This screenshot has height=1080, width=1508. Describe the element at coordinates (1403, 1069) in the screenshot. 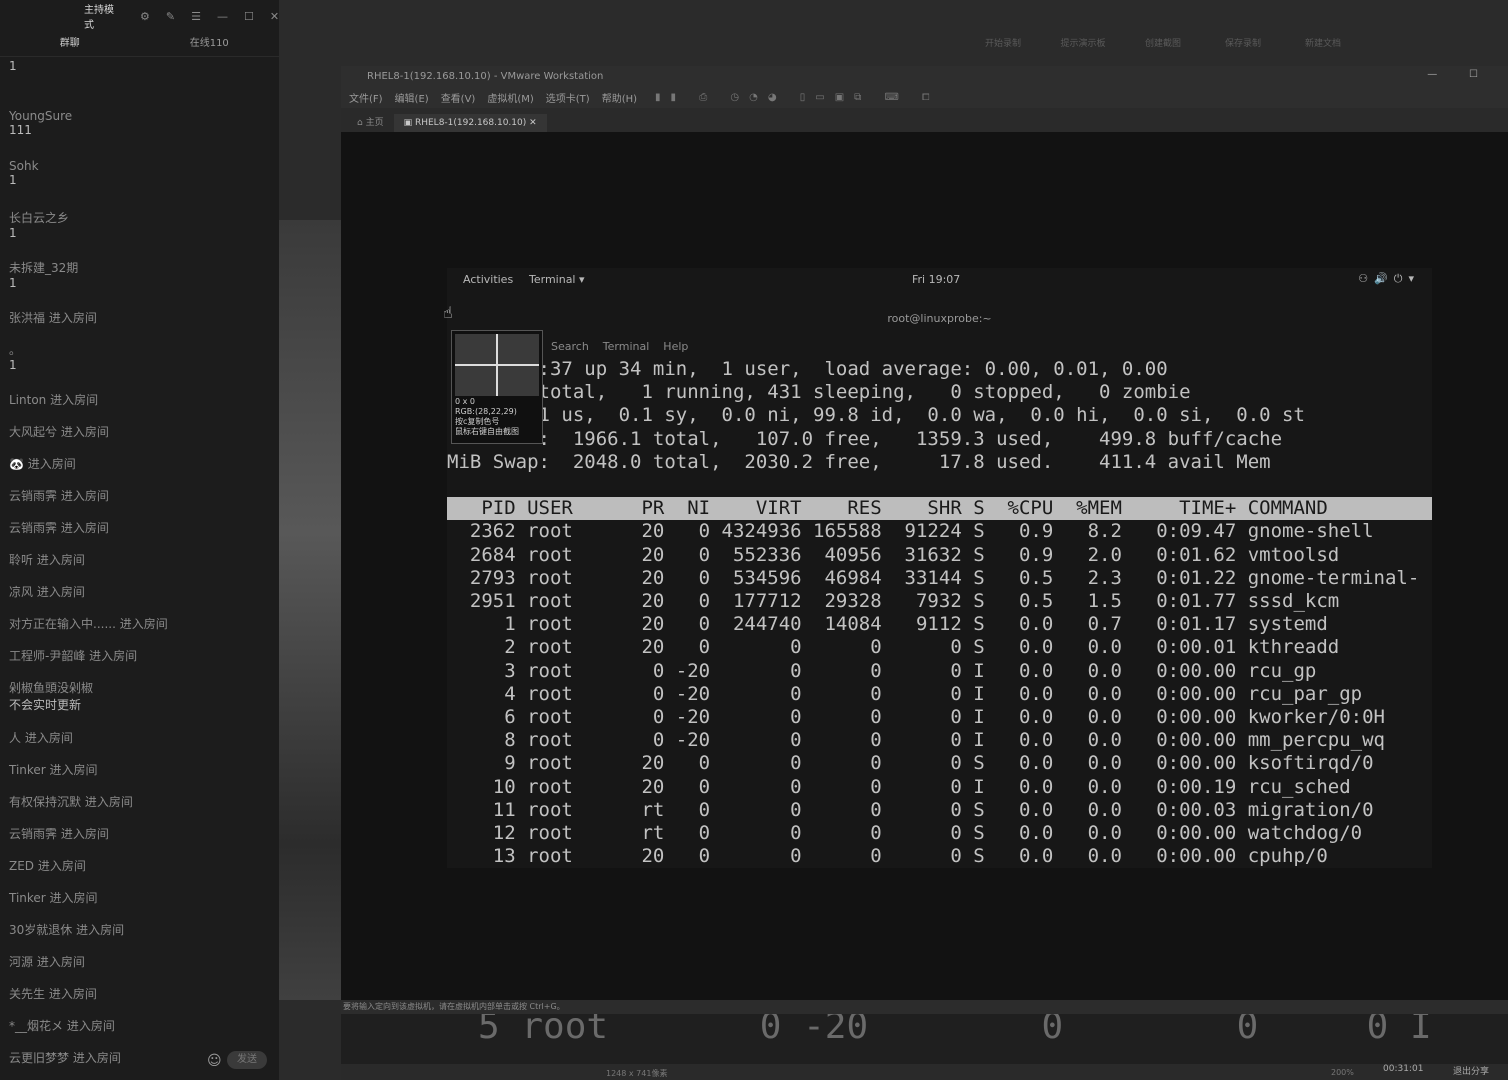

I see `share-timer: 00:31:01` at that location.